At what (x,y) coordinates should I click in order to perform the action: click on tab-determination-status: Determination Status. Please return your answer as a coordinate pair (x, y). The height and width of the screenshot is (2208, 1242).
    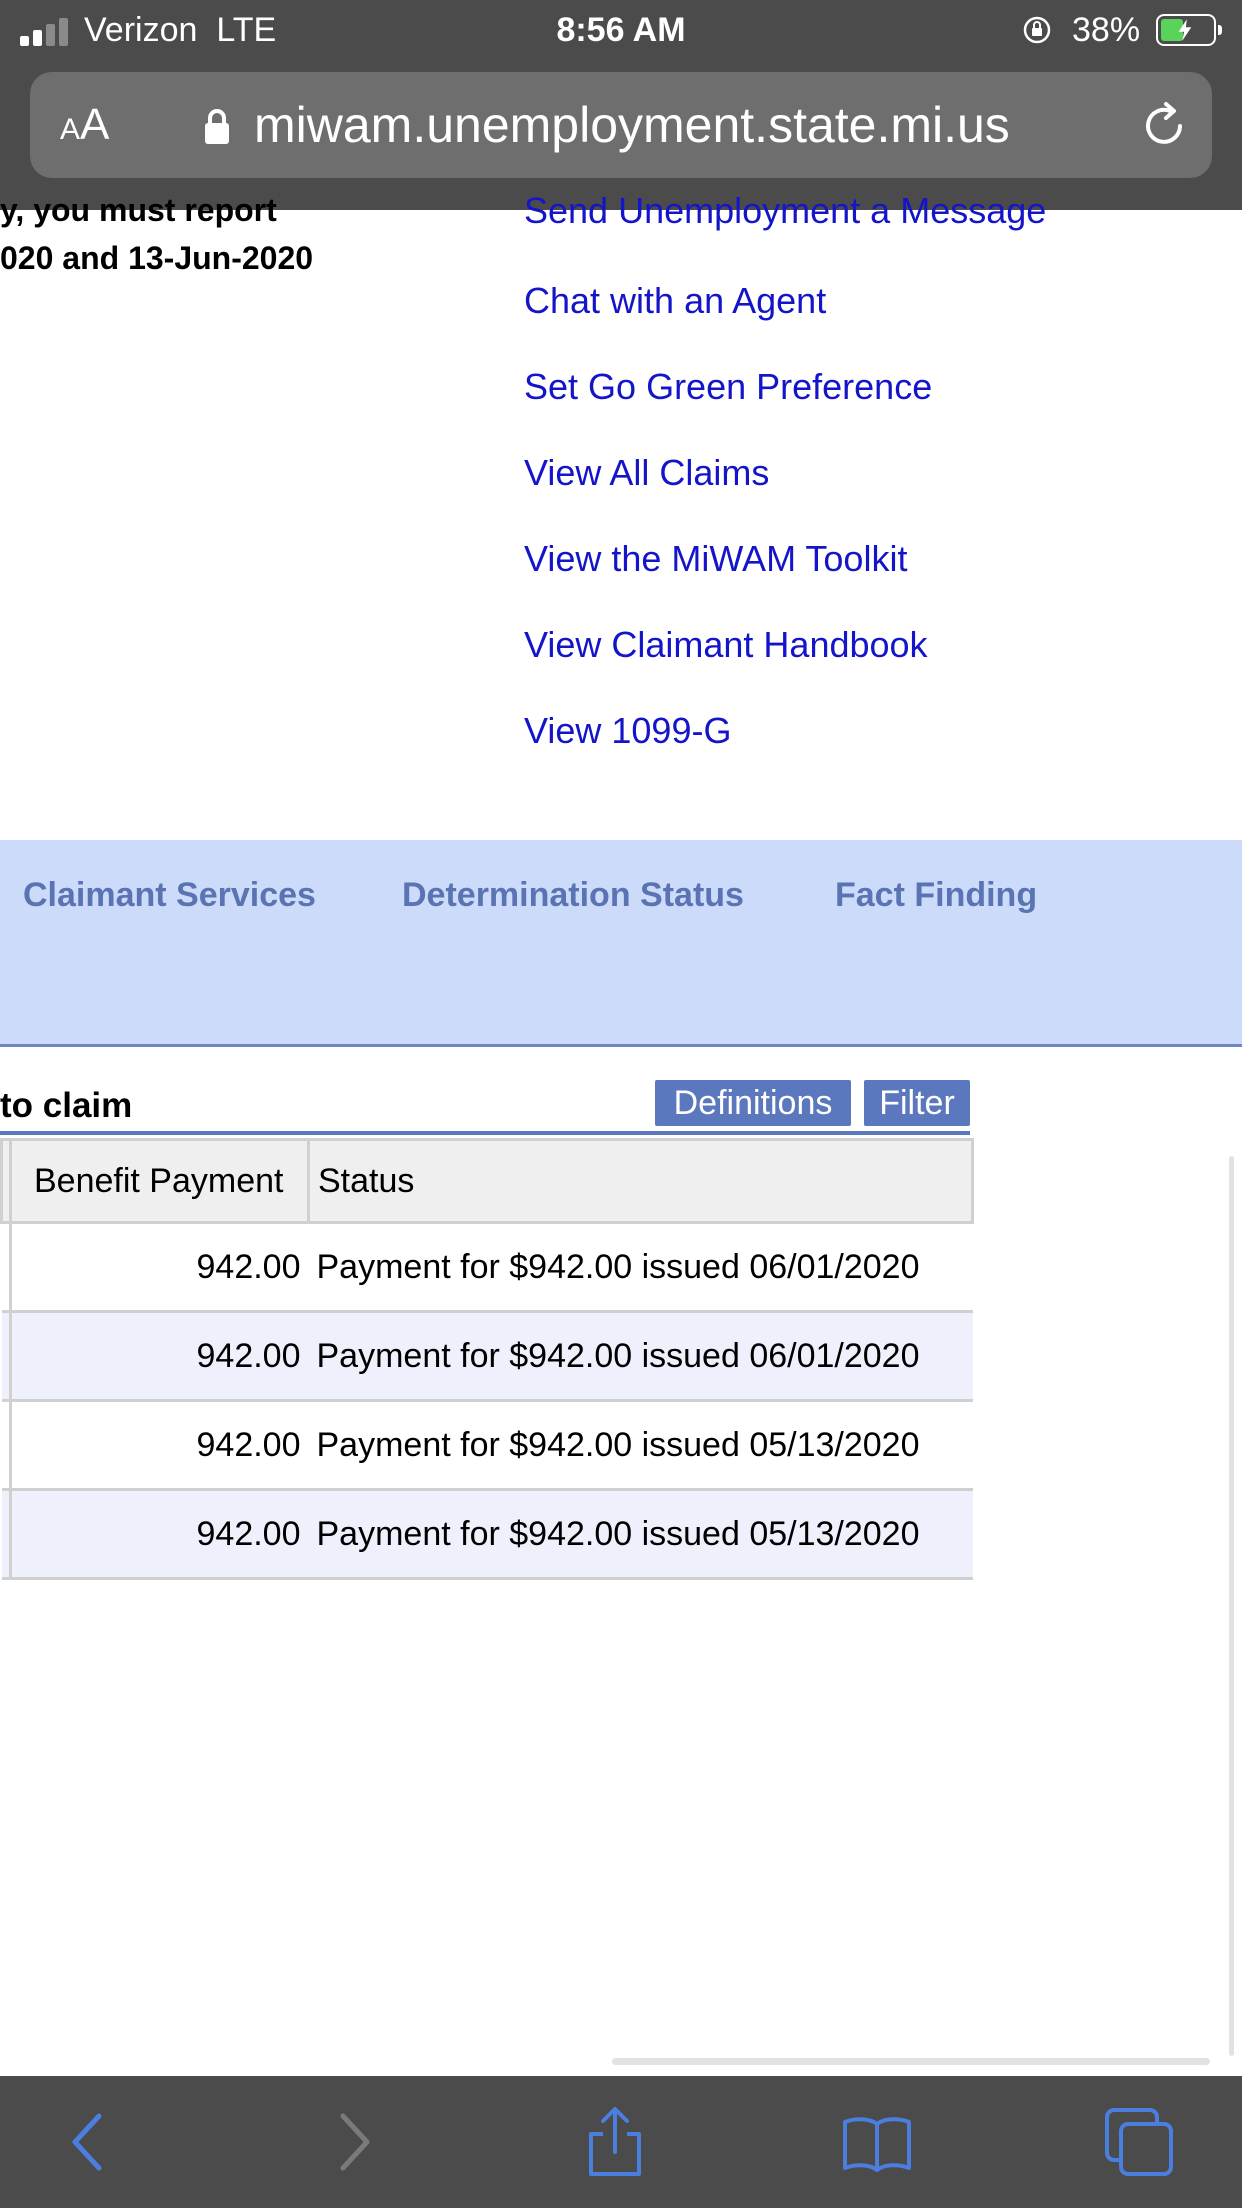
    Looking at the image, I should click on (573, 895).